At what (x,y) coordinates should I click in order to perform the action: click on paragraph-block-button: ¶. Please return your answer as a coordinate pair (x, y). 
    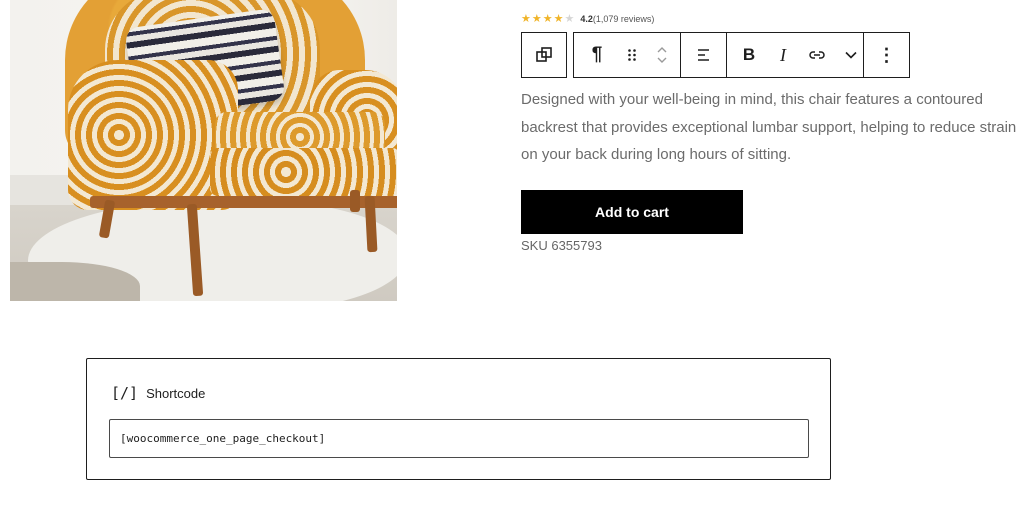
    Looking at the image, I should click on (597, 55).